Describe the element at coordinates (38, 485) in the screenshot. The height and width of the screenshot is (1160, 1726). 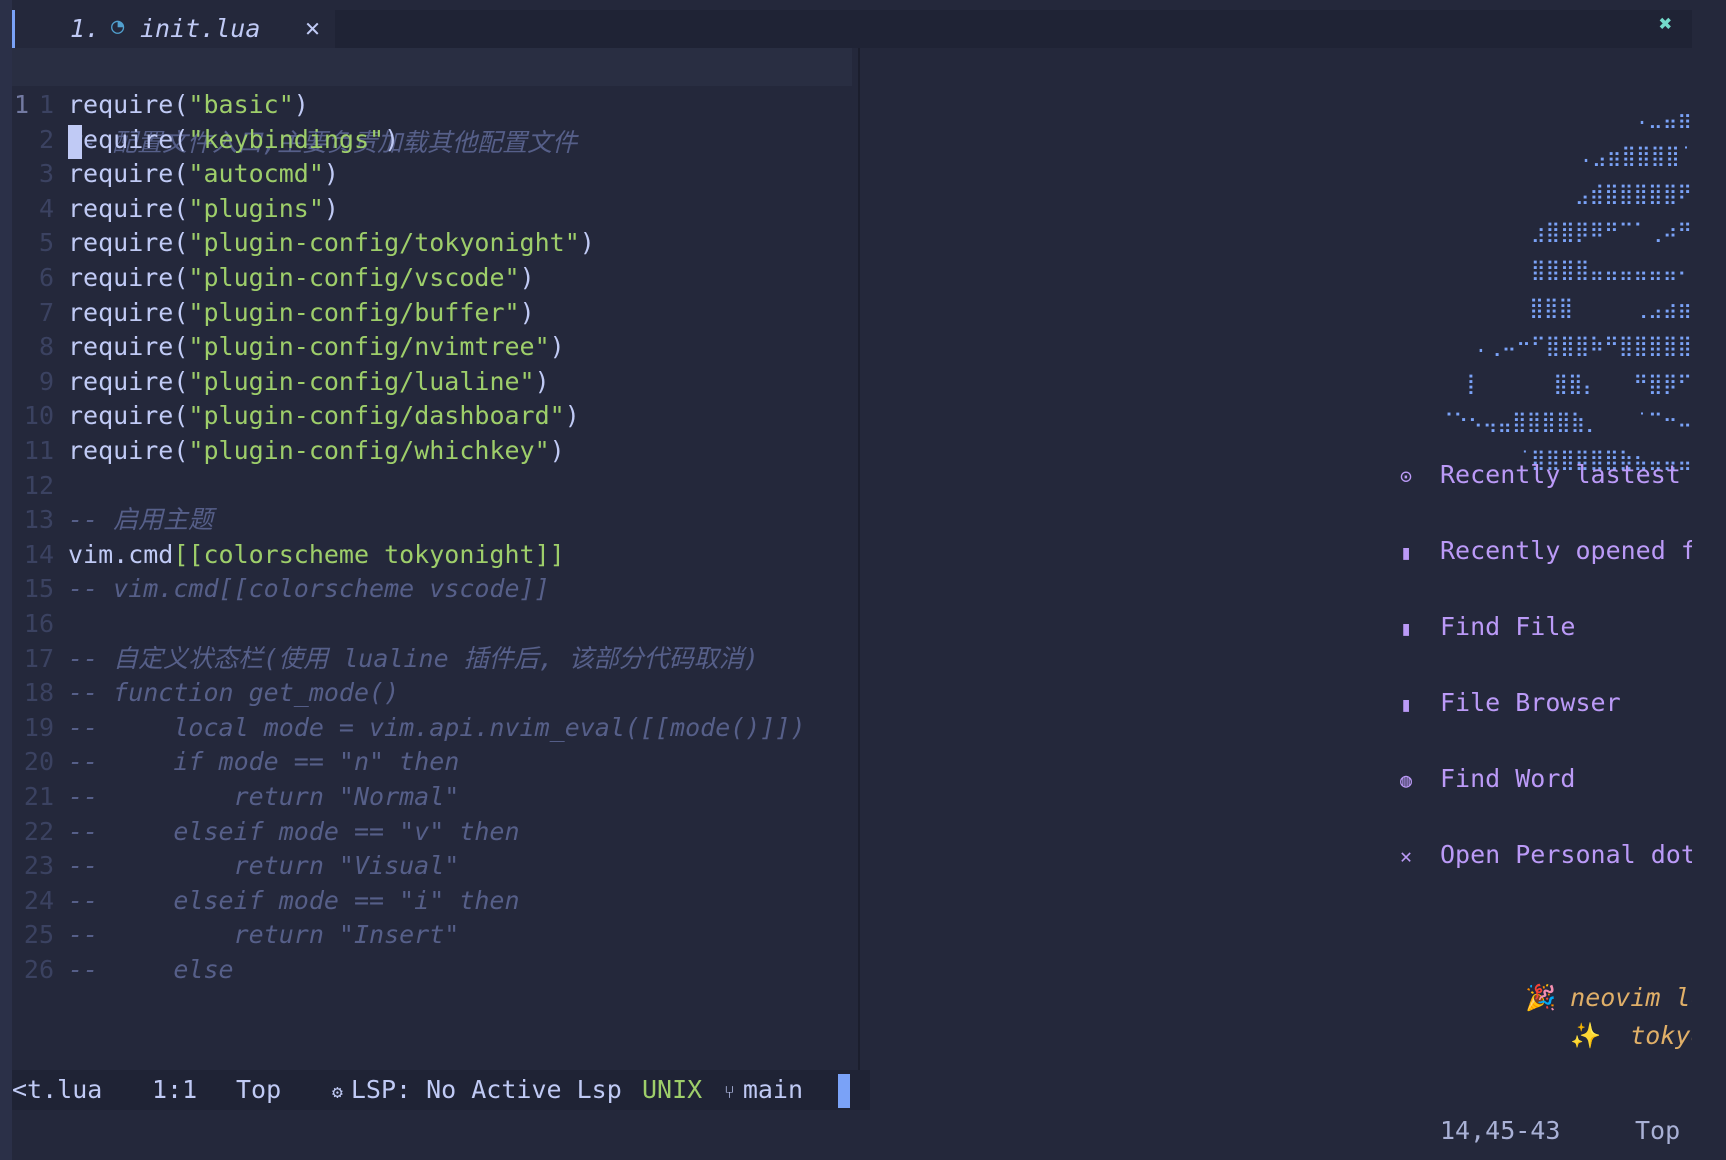
I see `line-number: 12` at that location.